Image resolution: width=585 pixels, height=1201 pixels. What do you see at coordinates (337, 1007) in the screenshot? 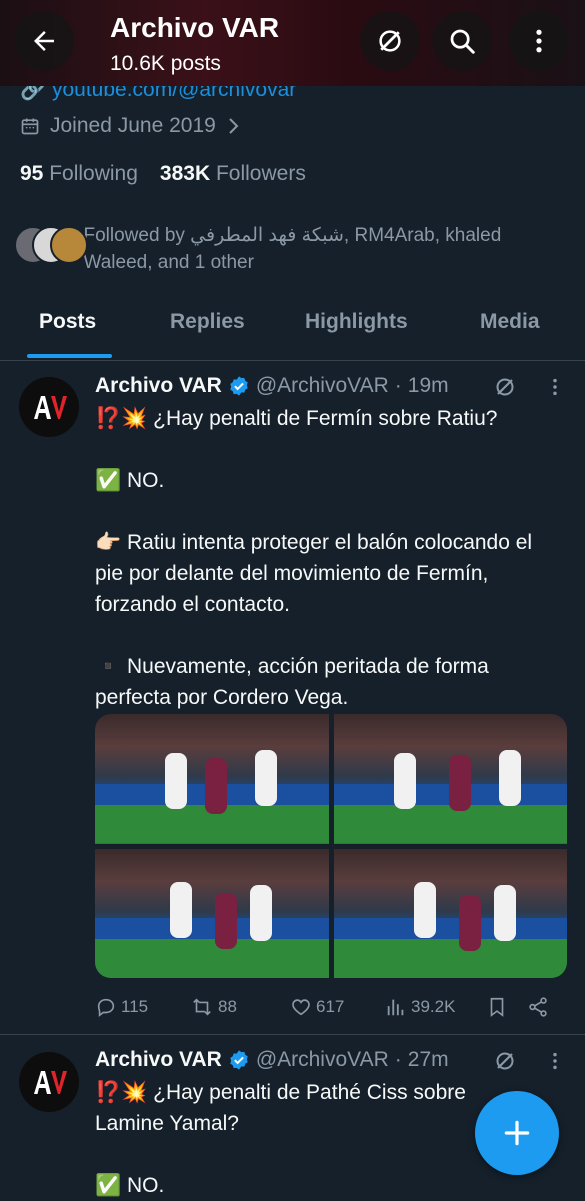
I see `like-button: 617` at bounding box center [337, 1007].